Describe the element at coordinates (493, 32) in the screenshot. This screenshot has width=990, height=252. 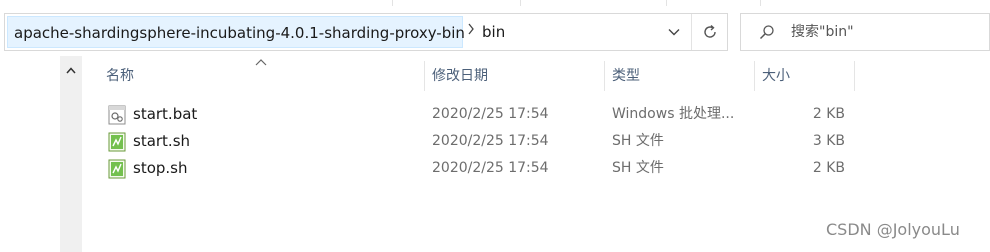
I see `breadcrumb-current-folder: bin` at that location.